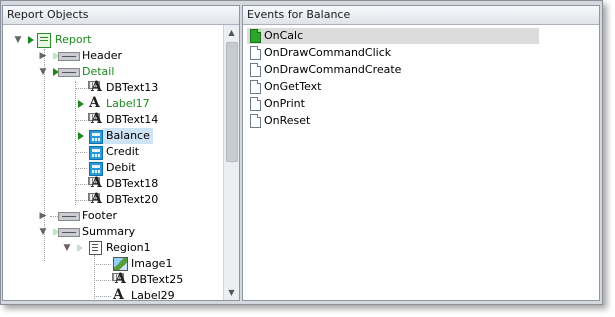 This screenshot has width=615, height=317. What do you see at coordinates (102, 55) in the screenshot?
I see `tree-node-label: Header` at bounding box center [102, 55].